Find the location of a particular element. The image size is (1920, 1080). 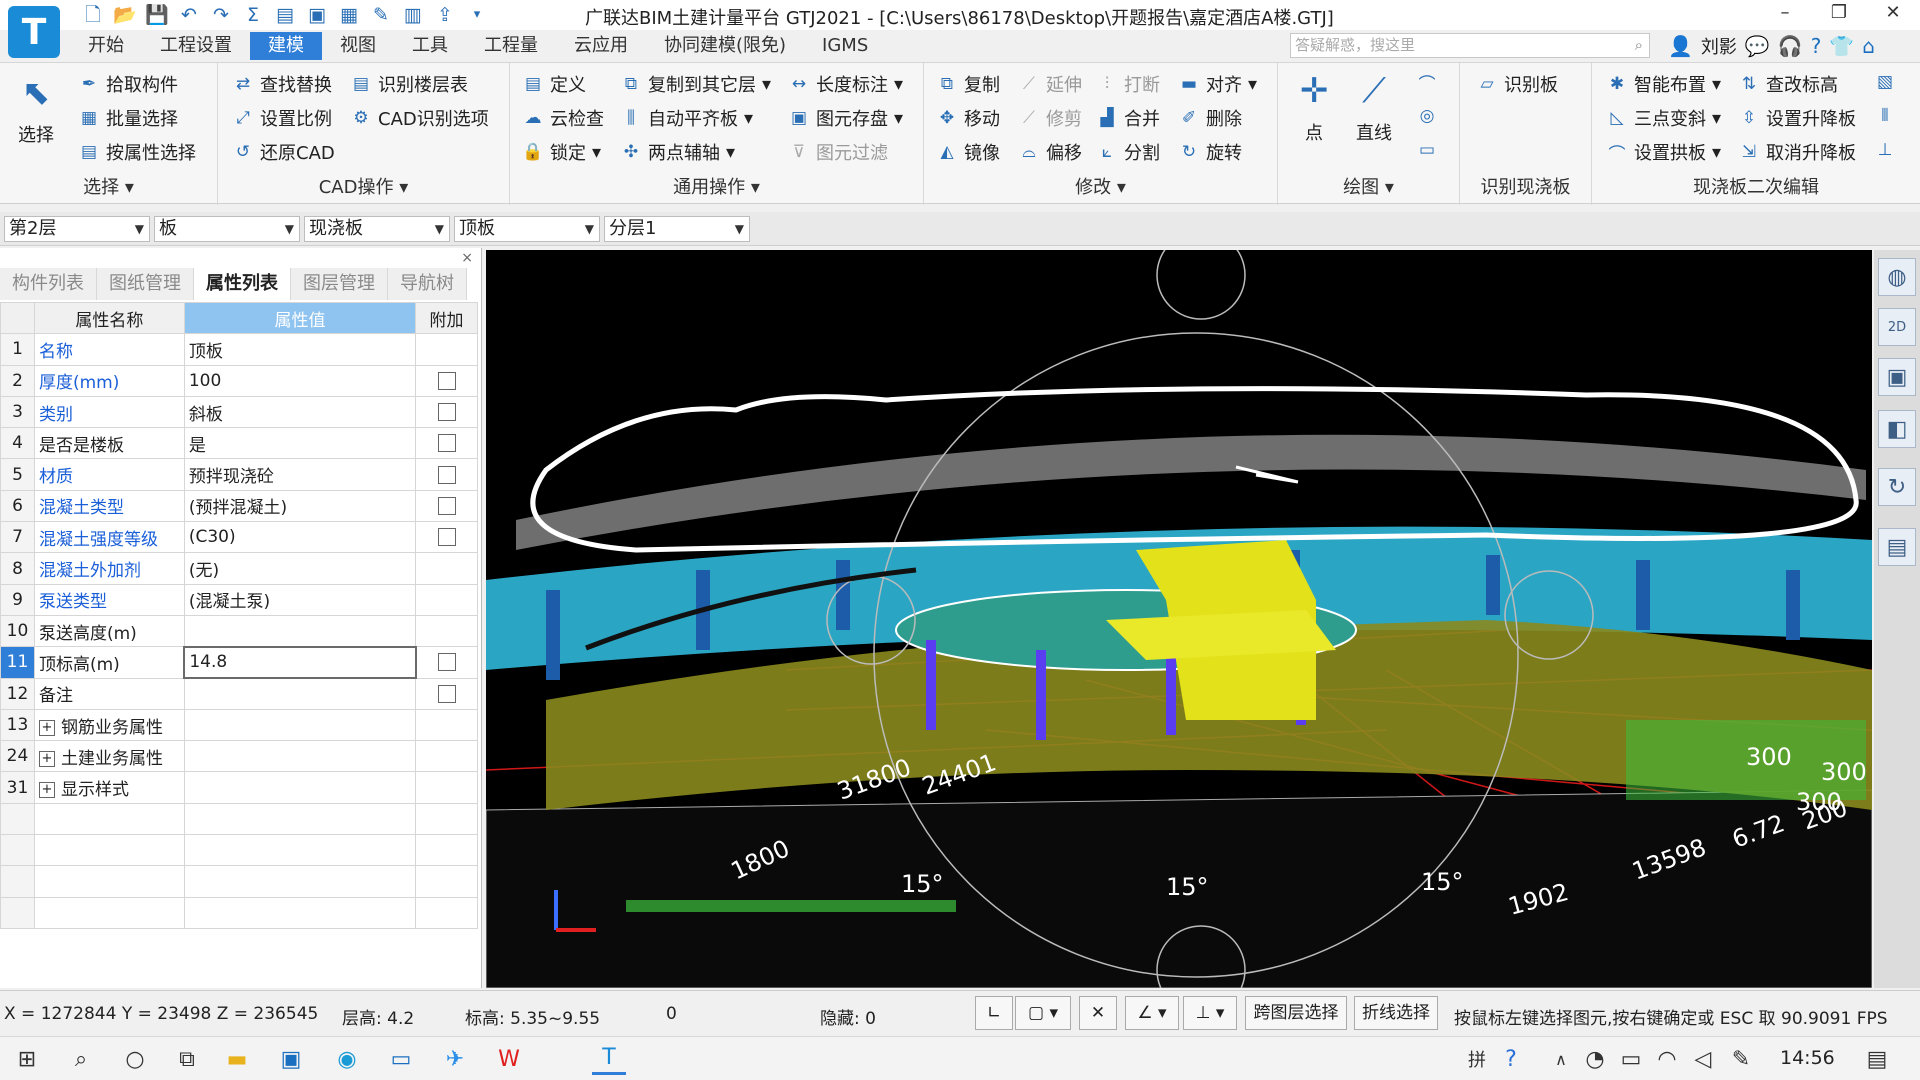

group-title-cad: CAD操作 ▾ is located at coordinates (363, 186).